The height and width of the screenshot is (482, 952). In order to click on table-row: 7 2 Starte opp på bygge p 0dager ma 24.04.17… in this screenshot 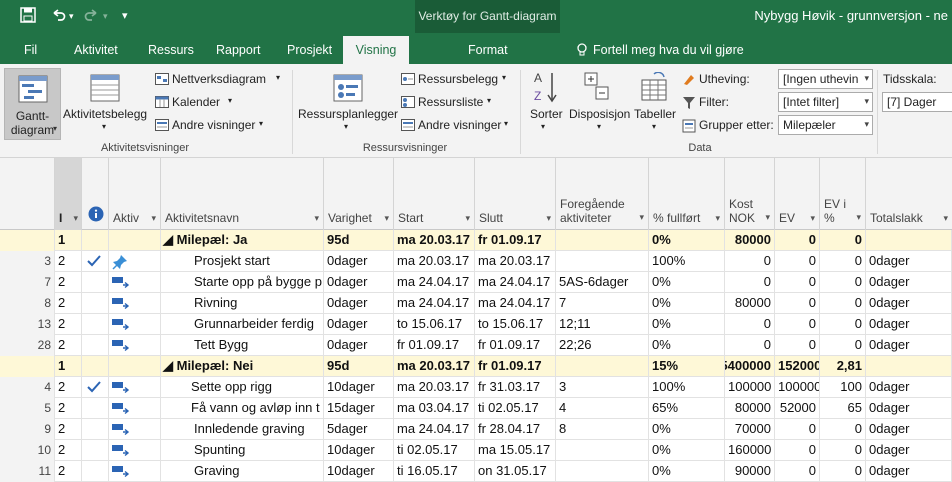, I will do `click(476, 282)`.